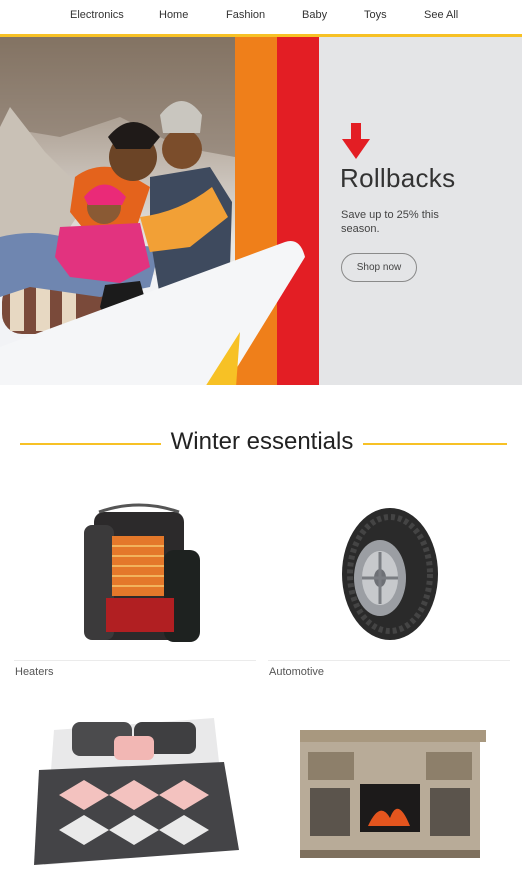 This screenshot has height=886, width=522. Describe the element at coordinates (441, 15) in the screenshot. I see `nav-item-see-all: See All` at that location.